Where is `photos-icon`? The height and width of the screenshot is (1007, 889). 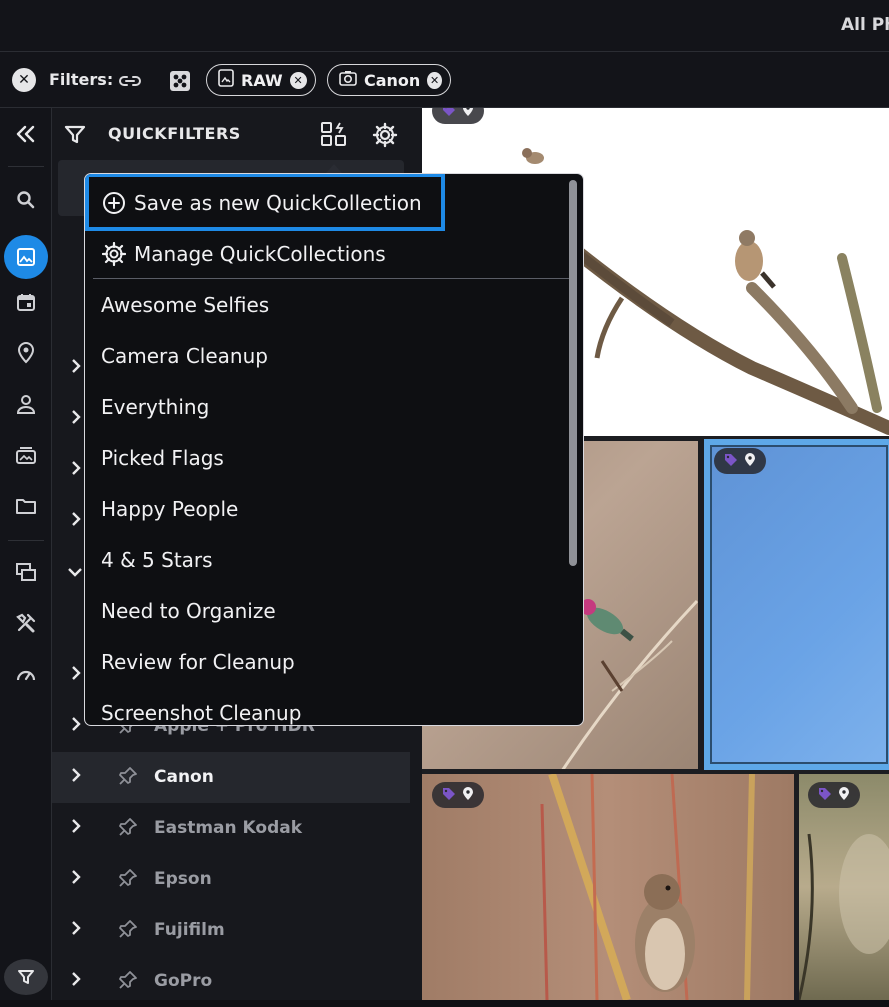
photos-icon is located at coordinates (26, 257).